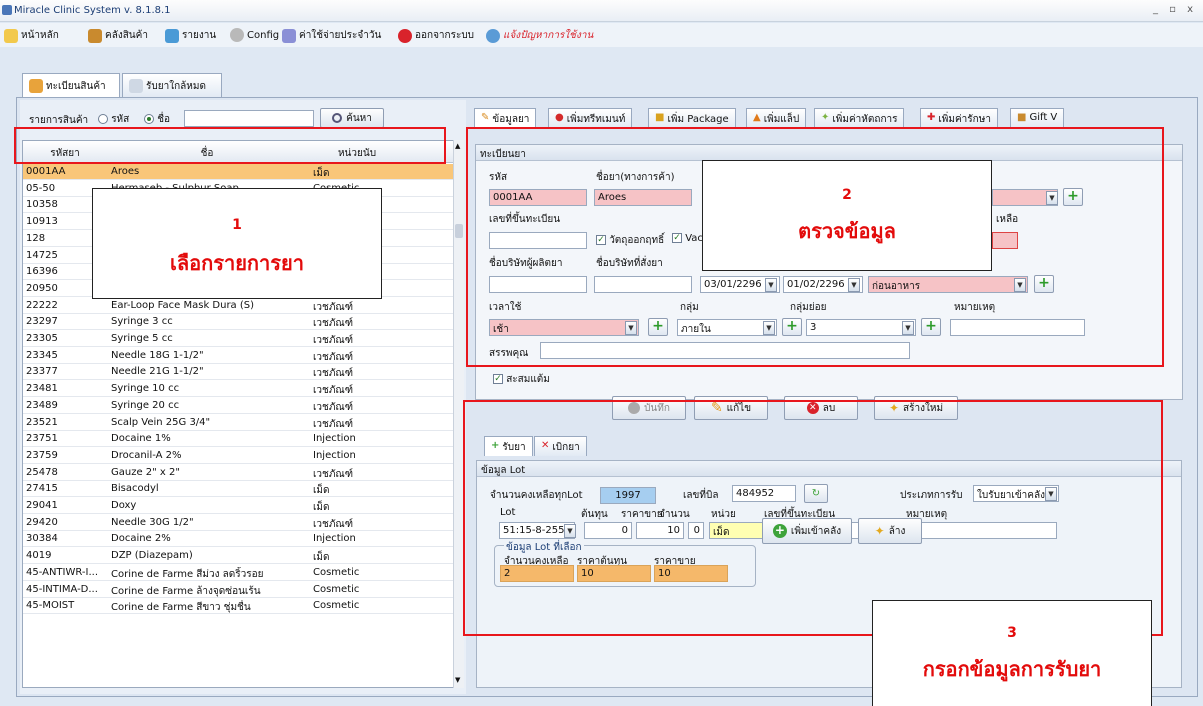 This screenshot has width=1203, height=706. Describe the element at coordinates (238, 556) in the screenshot. I see `table-row: 4019 DZP (Diazepam) เม็ด` at that location.